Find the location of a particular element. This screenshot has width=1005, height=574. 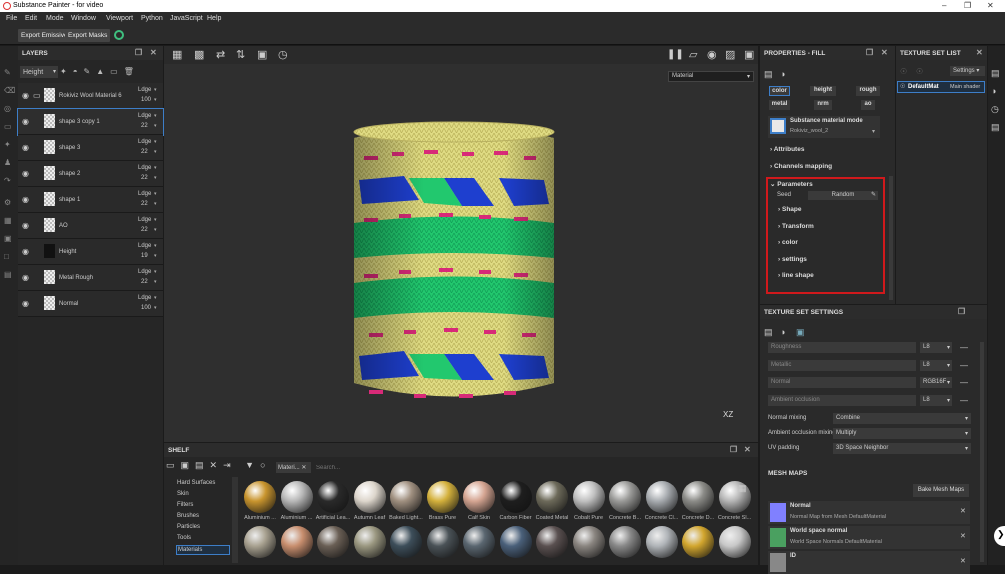

properties-scrollbar is located at coordinates (891, 238).